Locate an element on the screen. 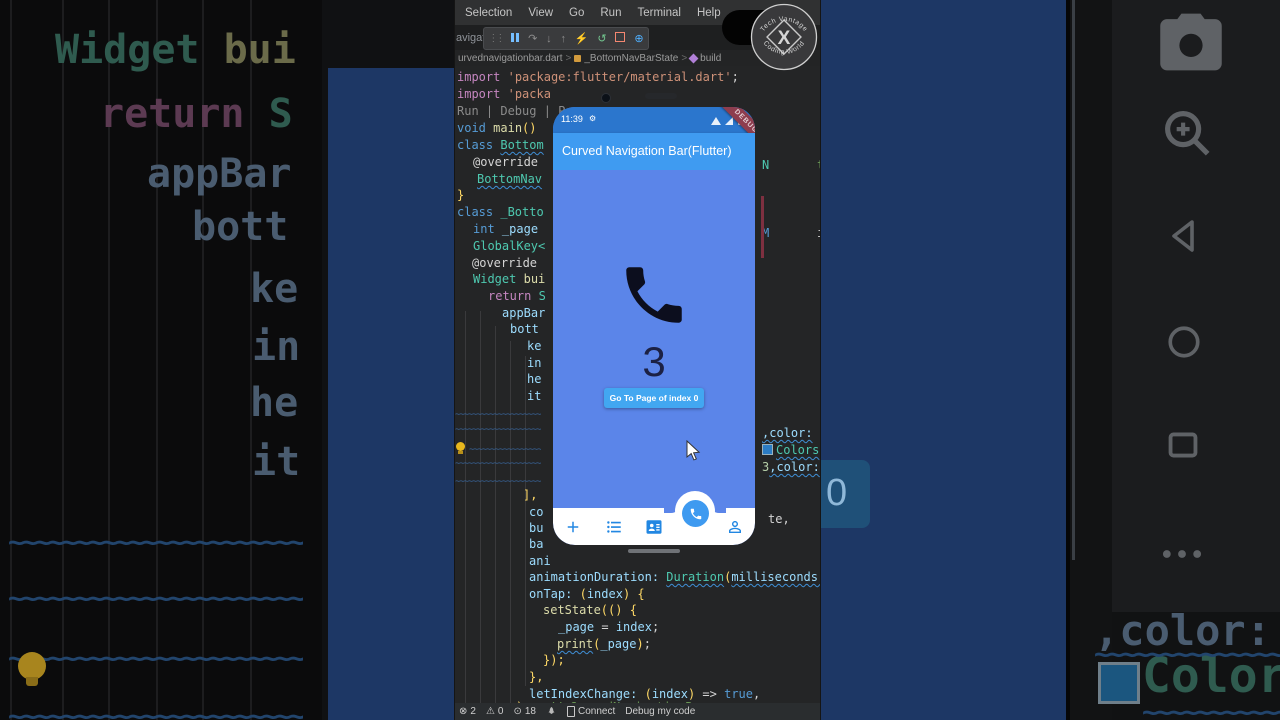 This screenshot has height=720, width=1280. code-token: ; is located at coordinates (655, 627).